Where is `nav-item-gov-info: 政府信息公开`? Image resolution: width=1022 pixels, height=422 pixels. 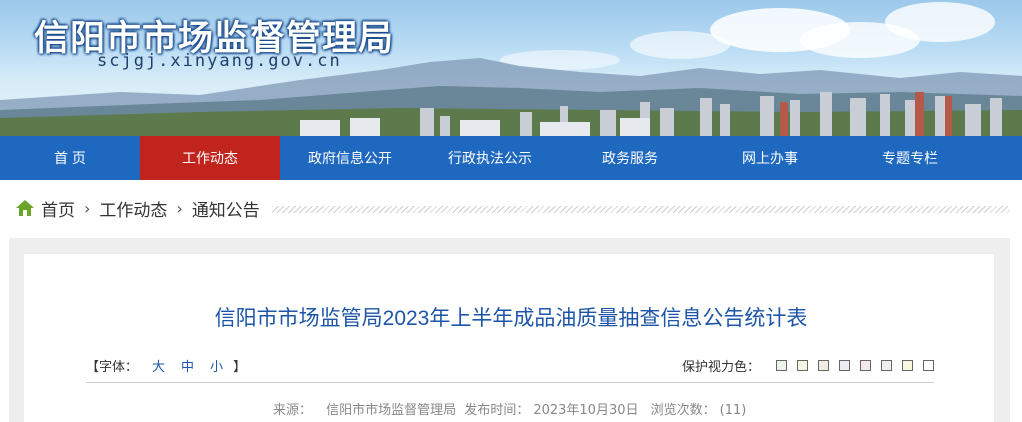 nav-item-gov-info: 政府信息公开 is located at coordinates (350, 158).